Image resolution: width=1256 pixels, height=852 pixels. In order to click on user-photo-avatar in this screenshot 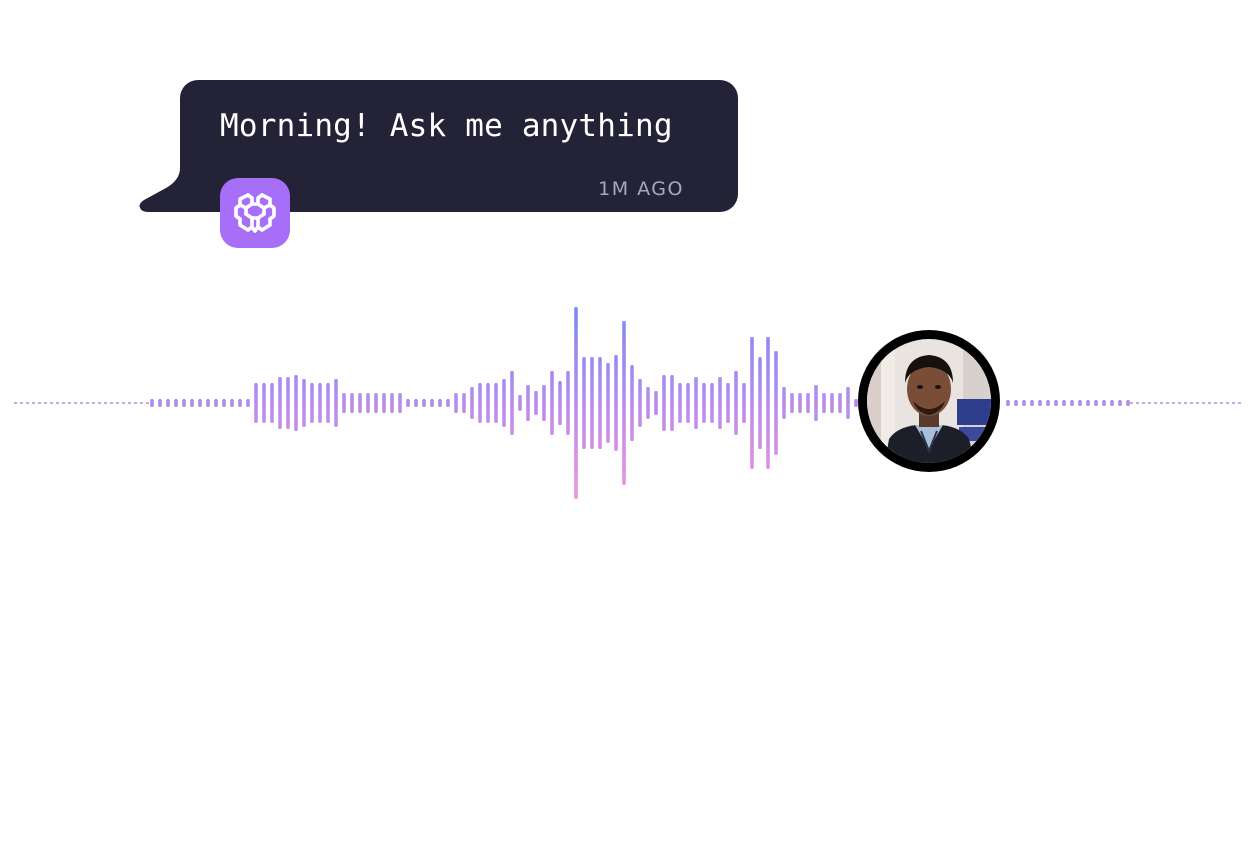, I will do `click(929, 401)`.